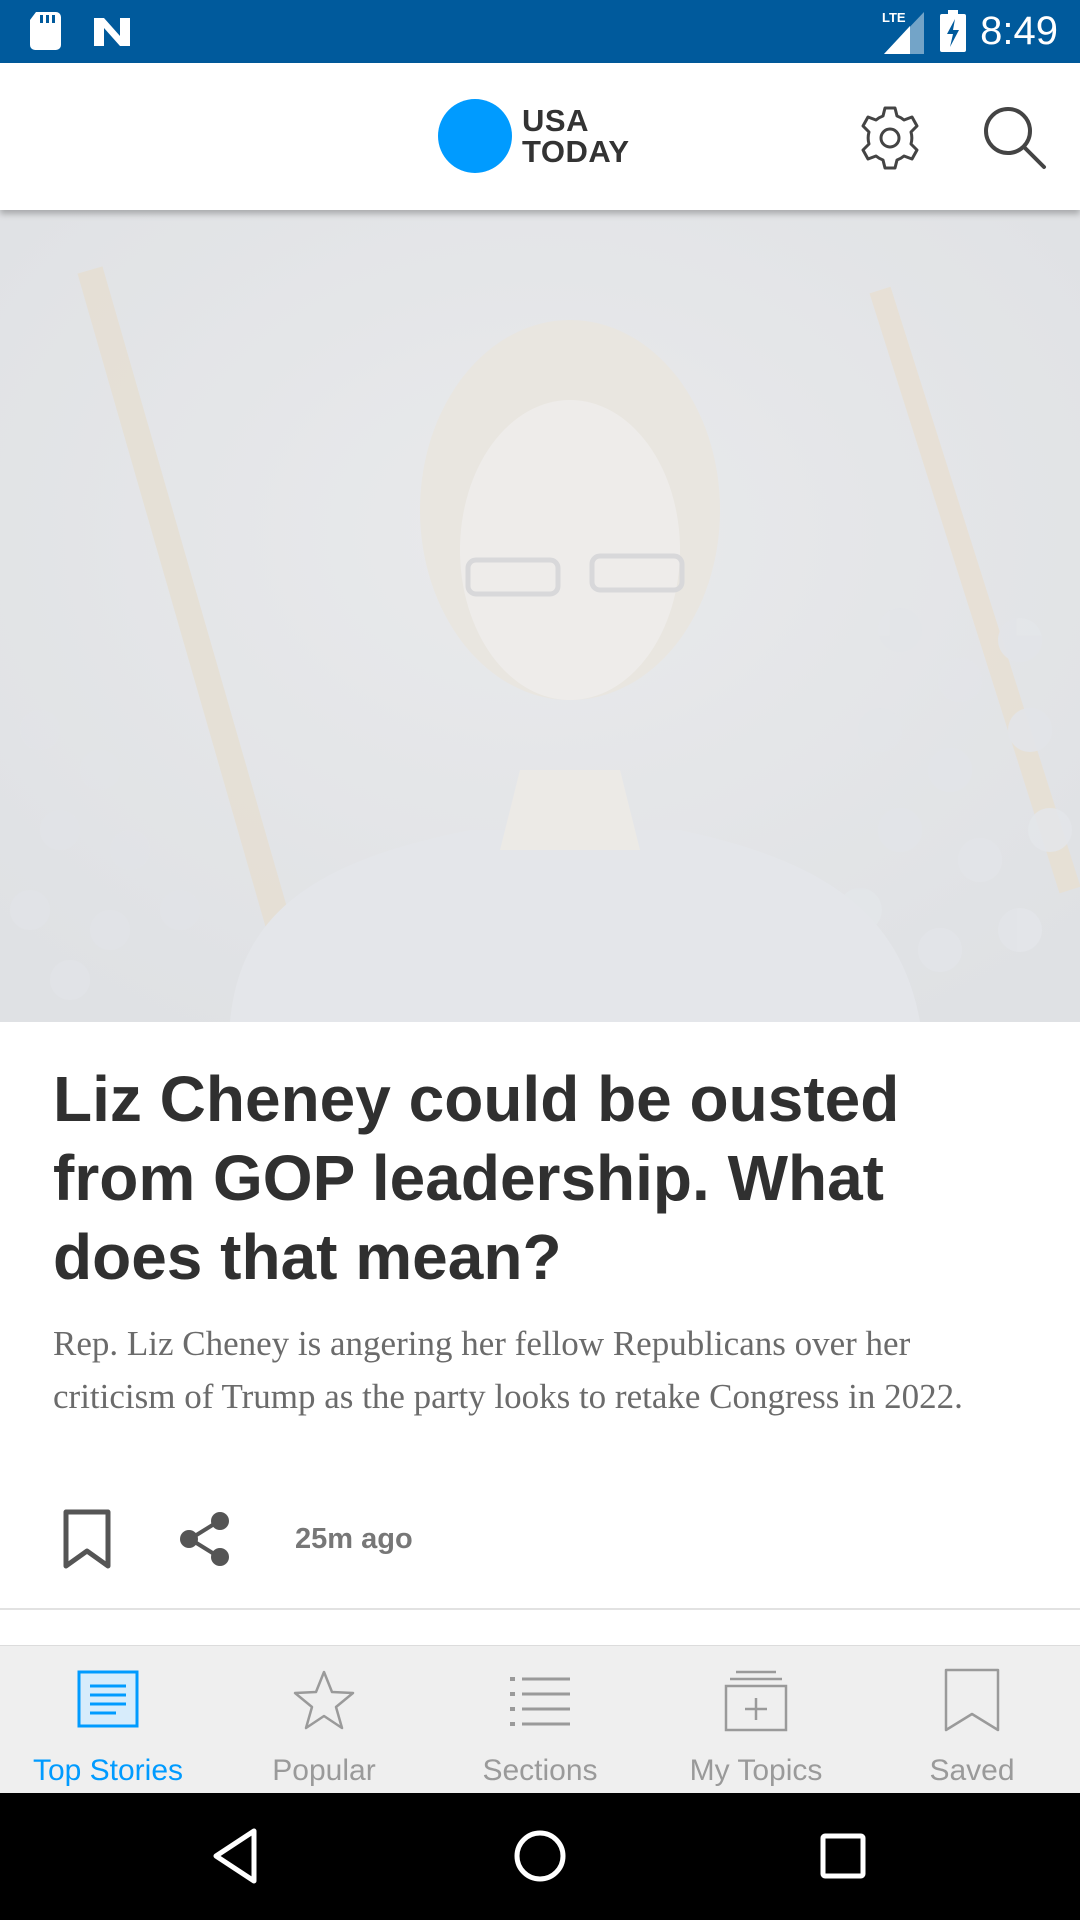 Image resolution: width=1080 pixels, height=1920 pixels. I want to click on nav-top-stories: Top Stories, so click(108, 1720).